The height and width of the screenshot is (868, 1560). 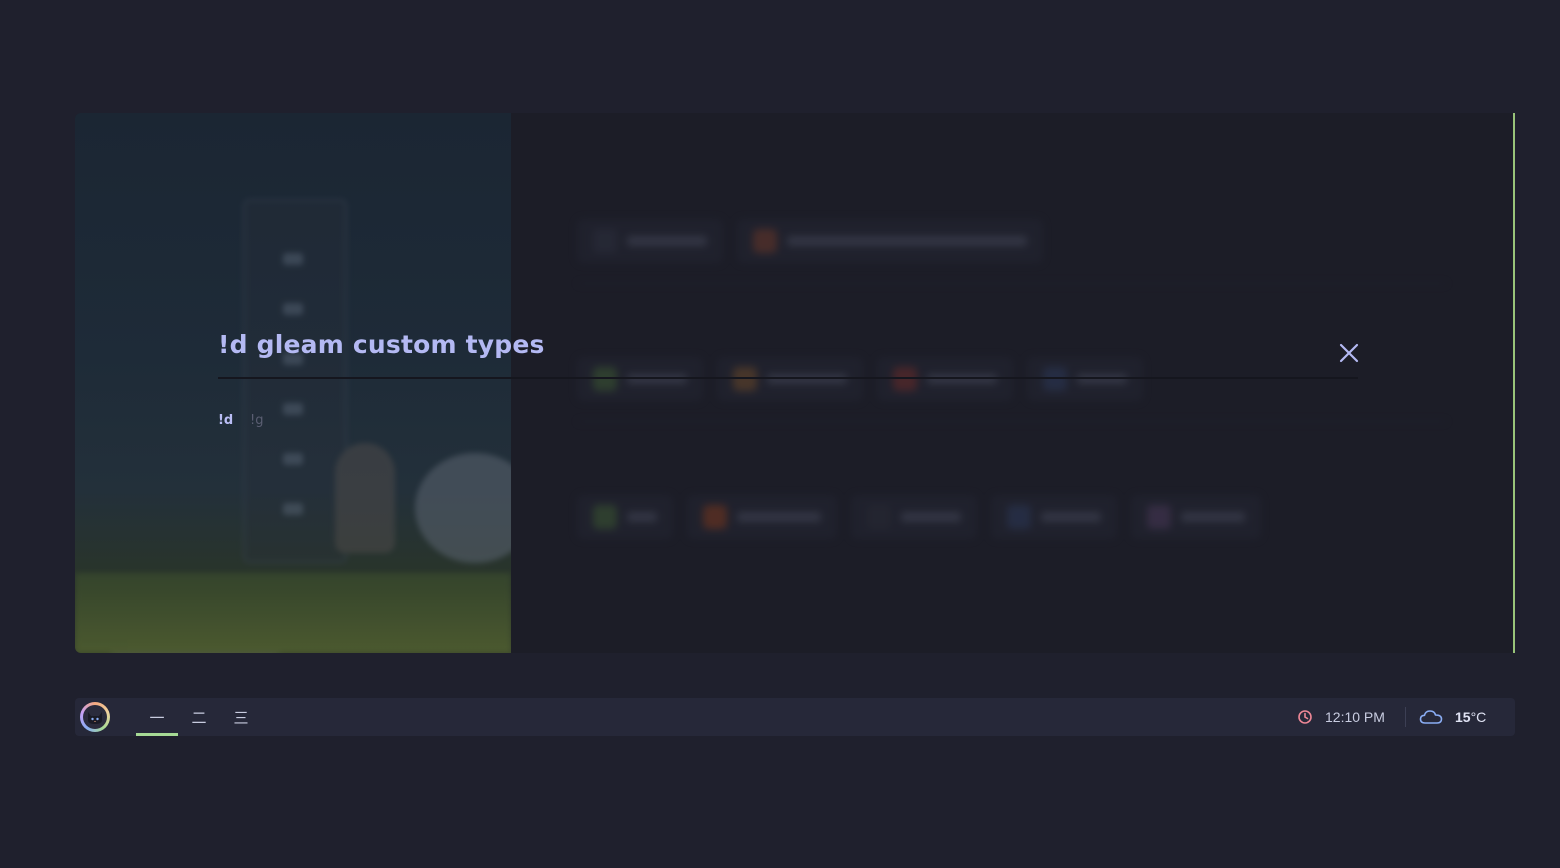 What do you see at coordinates (1405, 717) in the screenshot?
I see `bar-divider` at bounding box center [1405, 717].